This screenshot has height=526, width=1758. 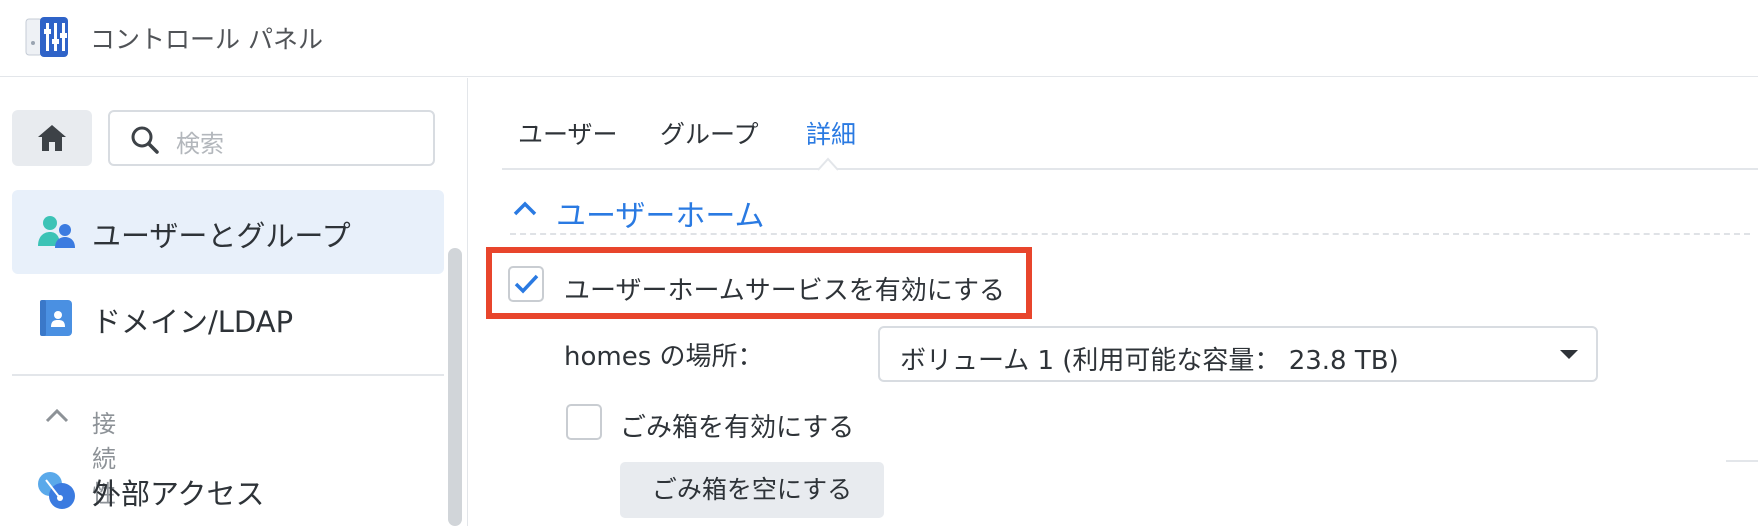 I want to click on active-tab-pointer, so click(x=828, y=164).